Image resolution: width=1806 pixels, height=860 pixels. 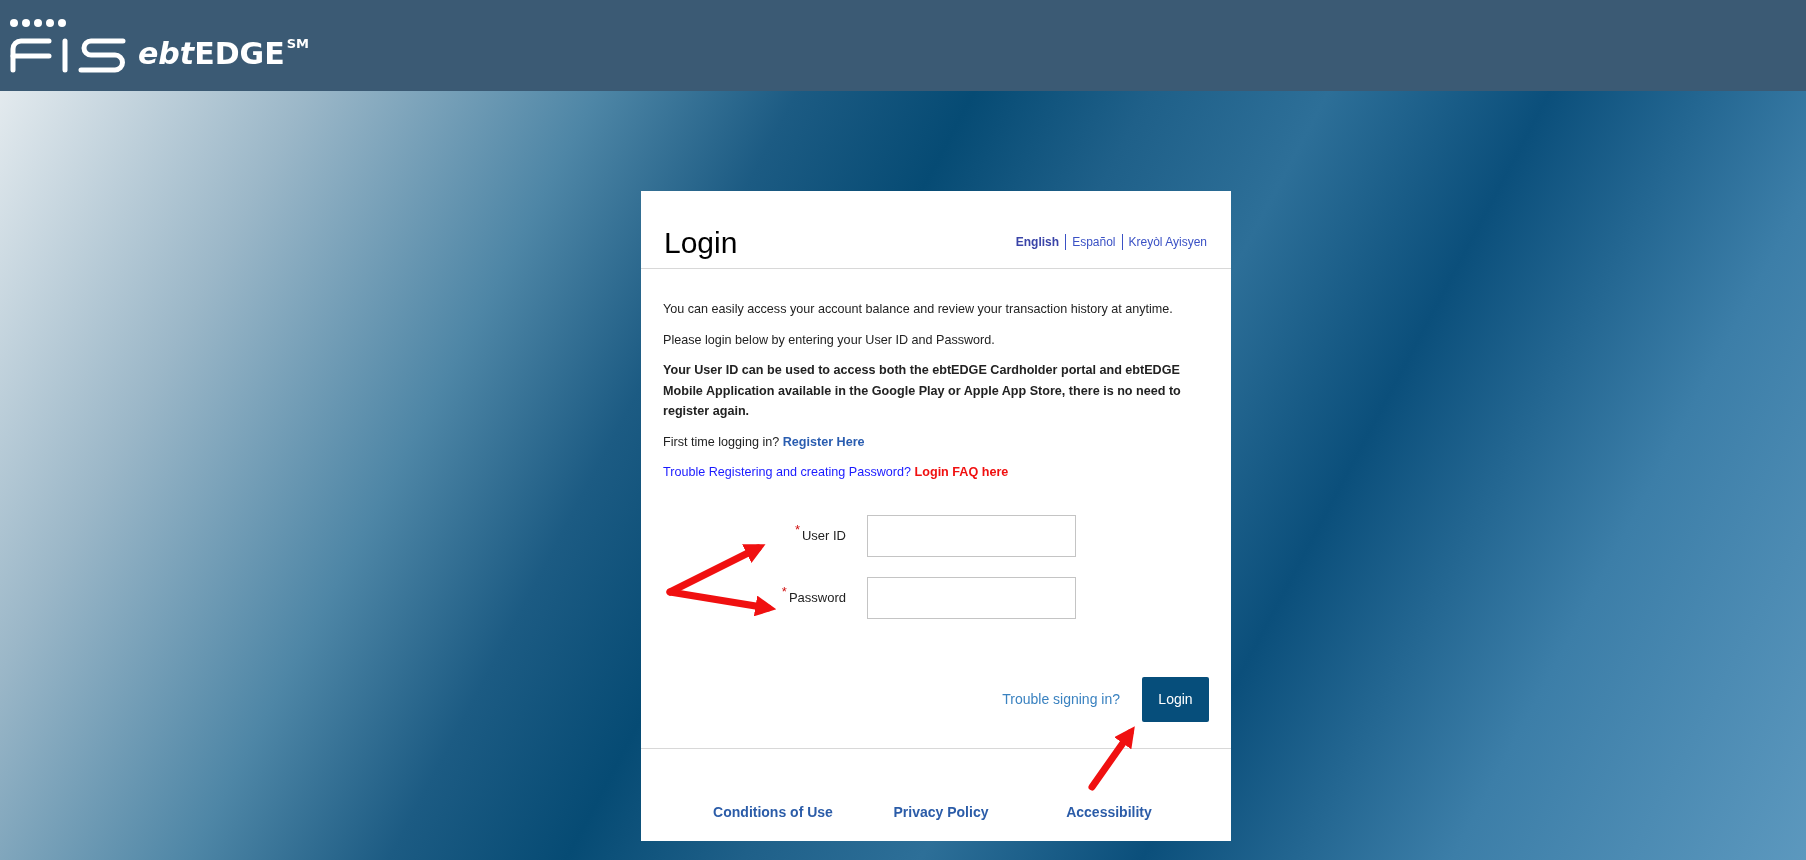 I want to click on help-prompt: Trouble Registering and creating Password? Login FAQ here, so click(x=836, y=472).